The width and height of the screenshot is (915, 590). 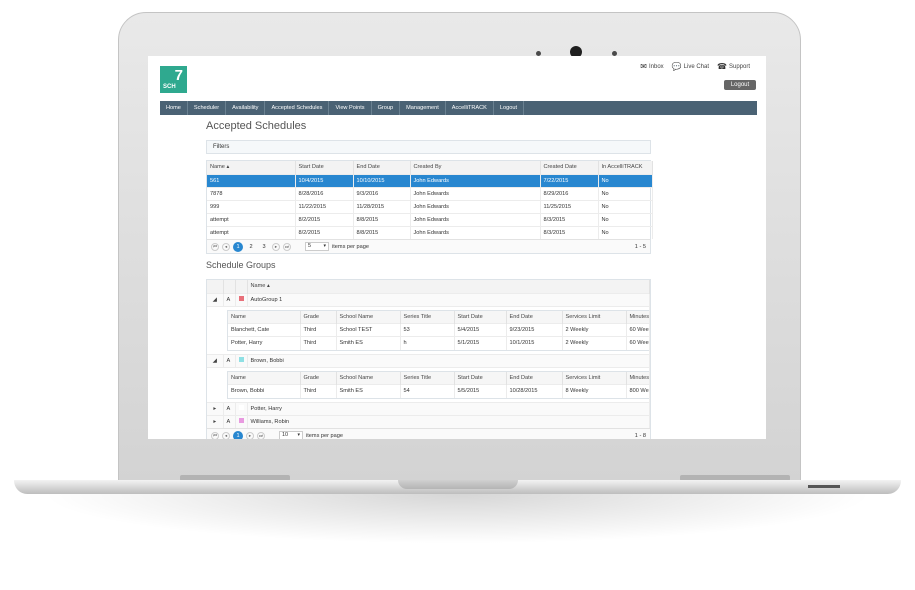 I want to click on base-port, so click(x=824, y=486).